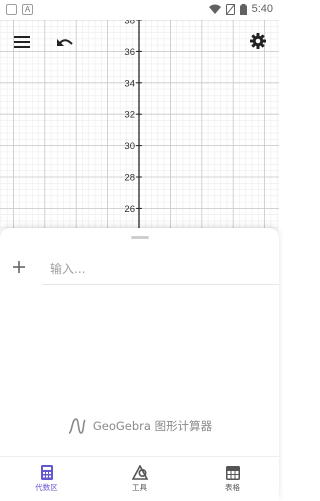 The image size is (320, 501). Describe the element at coordinates (46, 487) in the screenshot. I see `nav-algebra-label: 代数区` at that location.